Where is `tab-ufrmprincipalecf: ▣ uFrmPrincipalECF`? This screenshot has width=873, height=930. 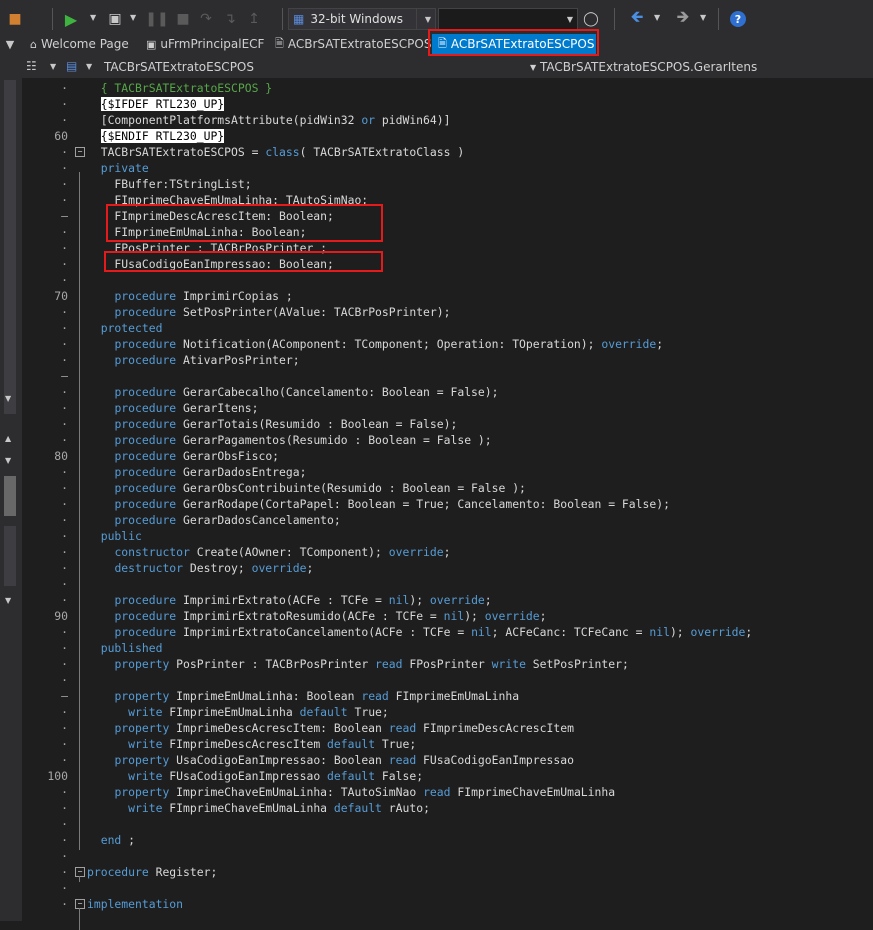
tab-ufrmprincipalecf: ▣ uFrmPrincipalECF is located at coordinates (205, 44).